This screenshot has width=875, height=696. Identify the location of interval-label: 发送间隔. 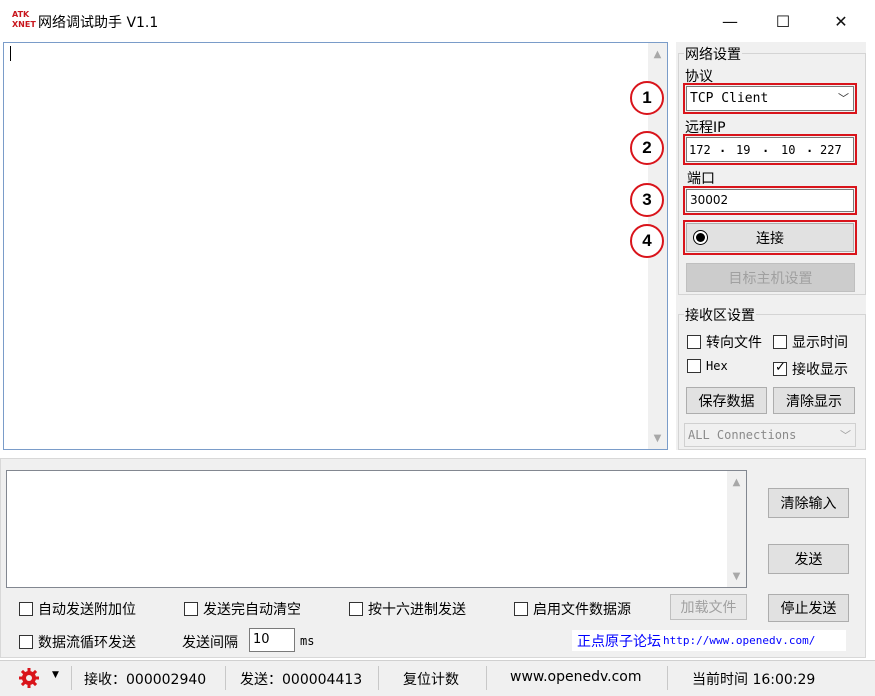
(210, 643).